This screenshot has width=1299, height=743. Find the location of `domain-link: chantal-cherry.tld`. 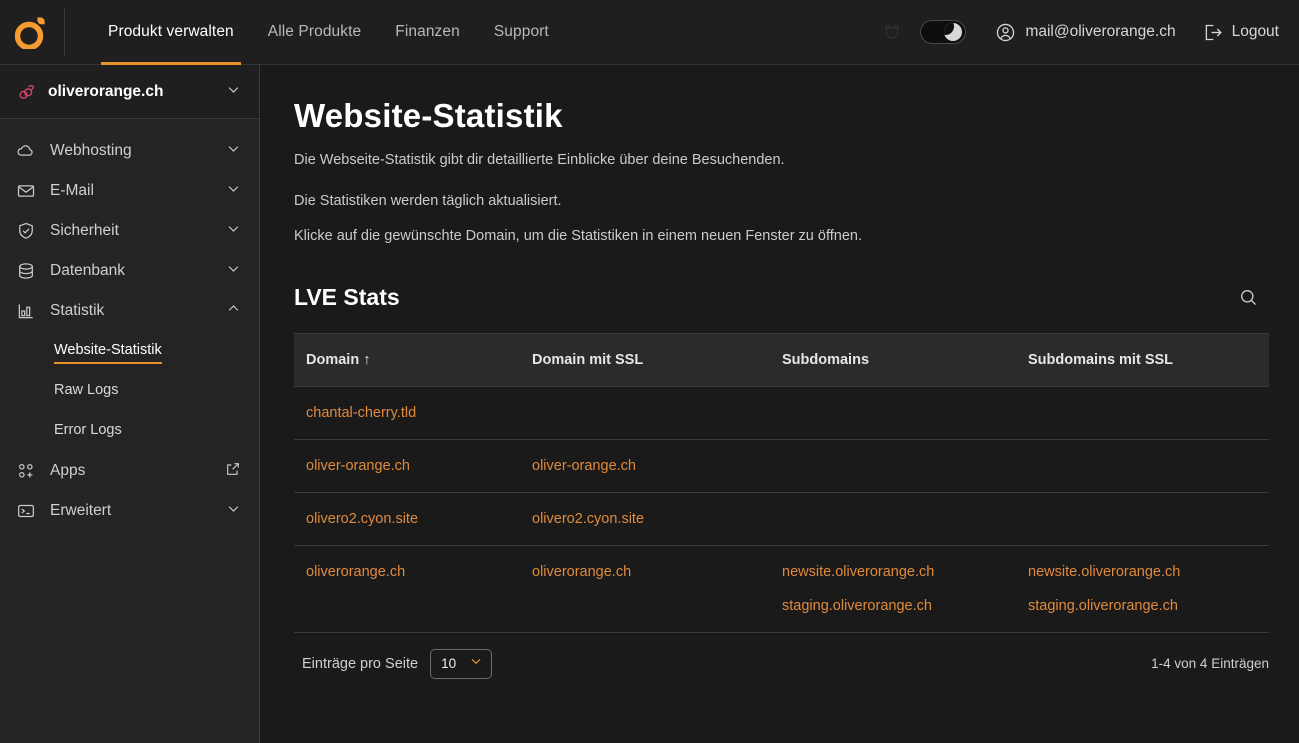

domain-link: chantal-cherry.tld is located at coordinates (413, 413).